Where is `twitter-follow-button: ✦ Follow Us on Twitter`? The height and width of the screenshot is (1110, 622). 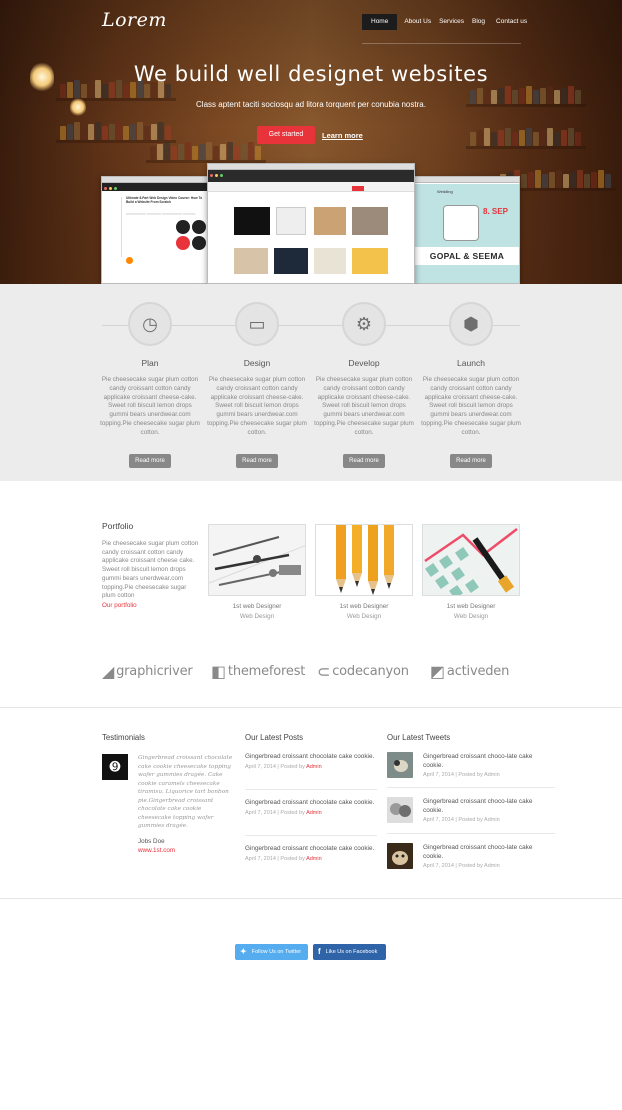
twitter-follow-button: ✦ Follow Us on Twitter is located at coordinates (271, 952).